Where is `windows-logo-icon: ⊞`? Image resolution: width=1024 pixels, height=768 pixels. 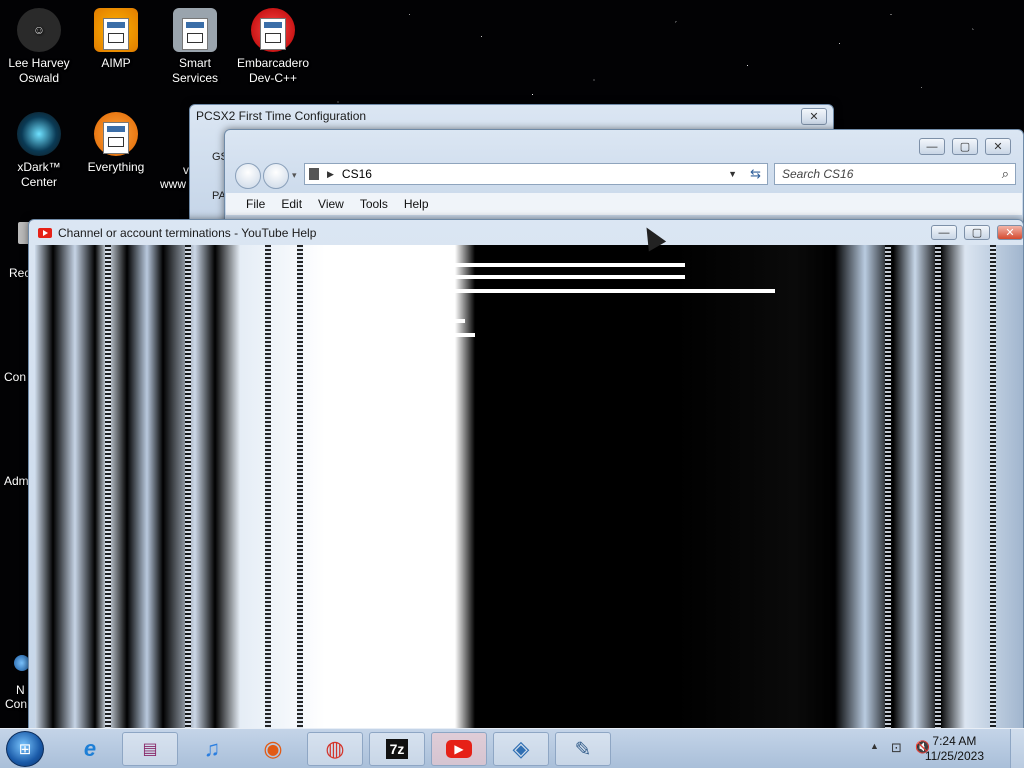
windows-logo-icon: ⊞ is located at coordinates (25, 749).